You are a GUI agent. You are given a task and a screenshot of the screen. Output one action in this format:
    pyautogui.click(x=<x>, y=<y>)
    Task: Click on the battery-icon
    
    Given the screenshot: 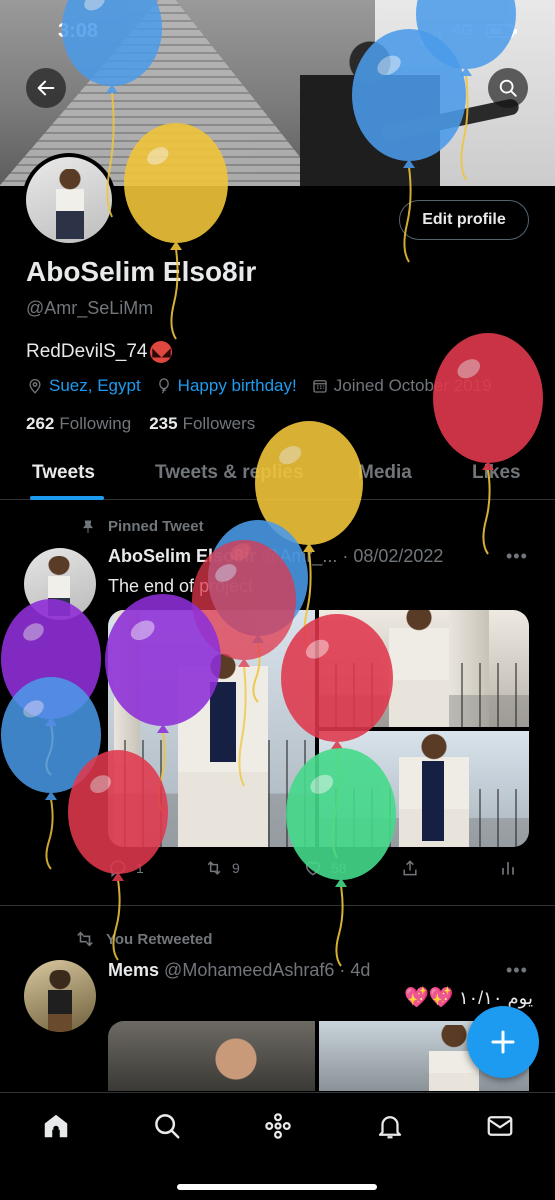 What is the action you would take?
    pyautogui.click(x=501, y=31)
    